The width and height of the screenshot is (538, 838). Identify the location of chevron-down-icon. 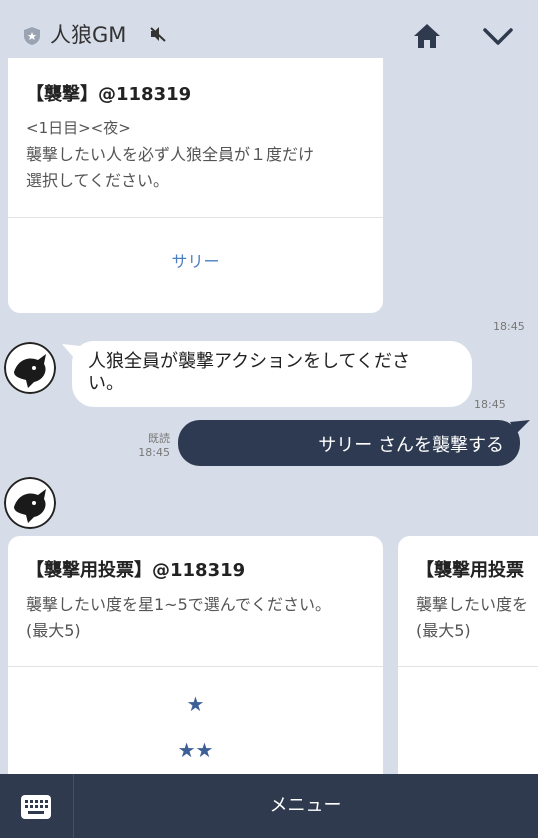
(498, 36).